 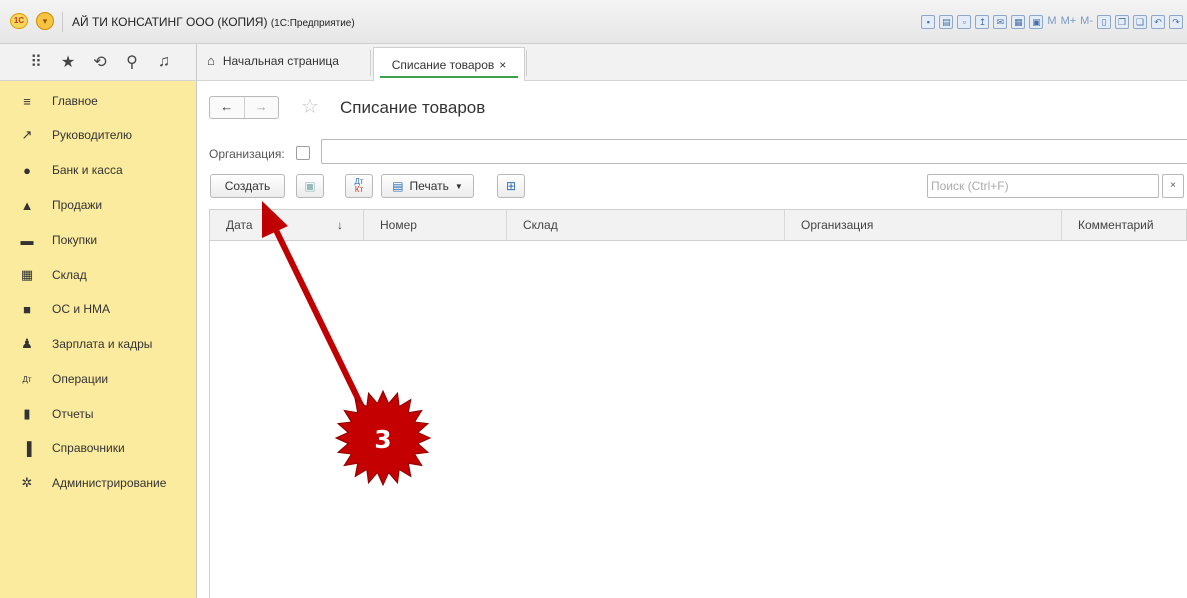 I want to click on undo-icon: ↶, so click(x=1158, y=22).